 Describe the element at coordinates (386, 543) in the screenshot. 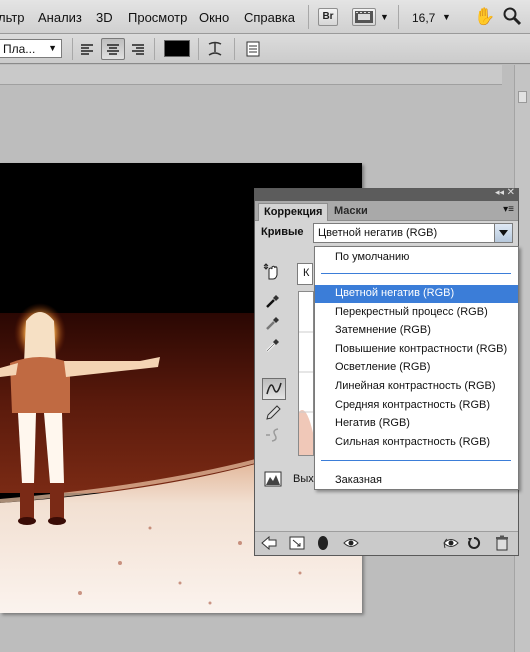

I see `panel-bottom-toolbar` at that location.